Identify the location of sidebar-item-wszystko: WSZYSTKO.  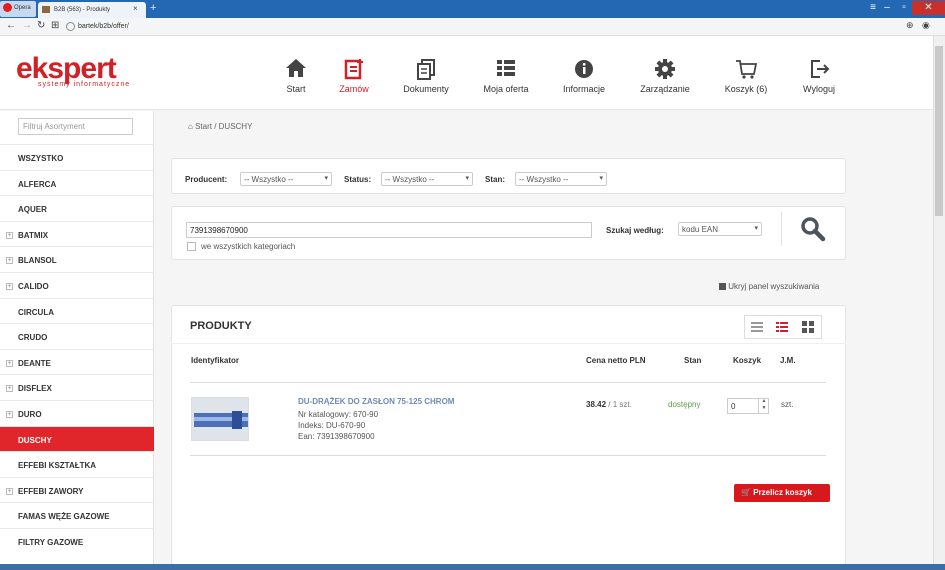
(77, 156).